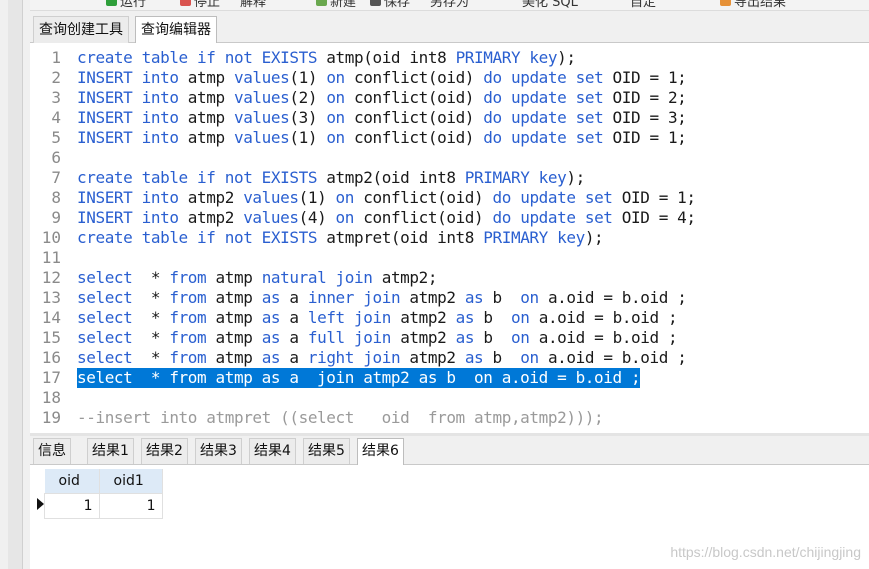  What do you see at coordinates (72, 506) in the screenshot?
I see `cell-oid: 1` at bounding box center [72, 506].